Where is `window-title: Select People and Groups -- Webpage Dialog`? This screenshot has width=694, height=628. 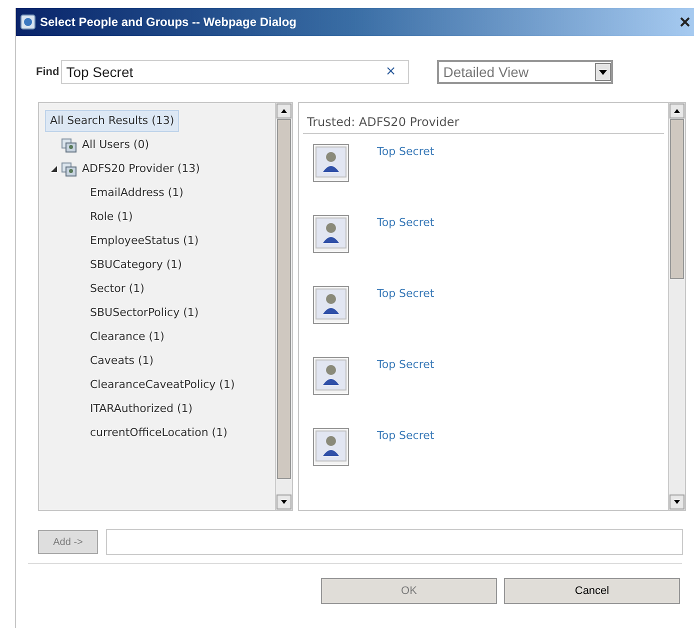 window-title: Select People and Groups -- Webpage Dialog is located at coordinates (168, 22).